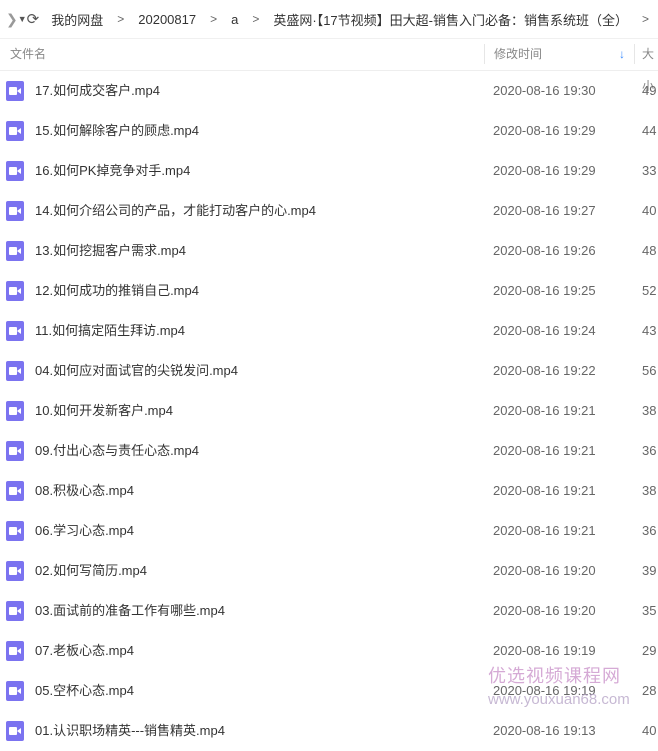  What do you see at coordinates (544, 210) in the screenshot?
I see `file-modified-time: 2020-08-16 19:27` at bounding box center [544, 210].